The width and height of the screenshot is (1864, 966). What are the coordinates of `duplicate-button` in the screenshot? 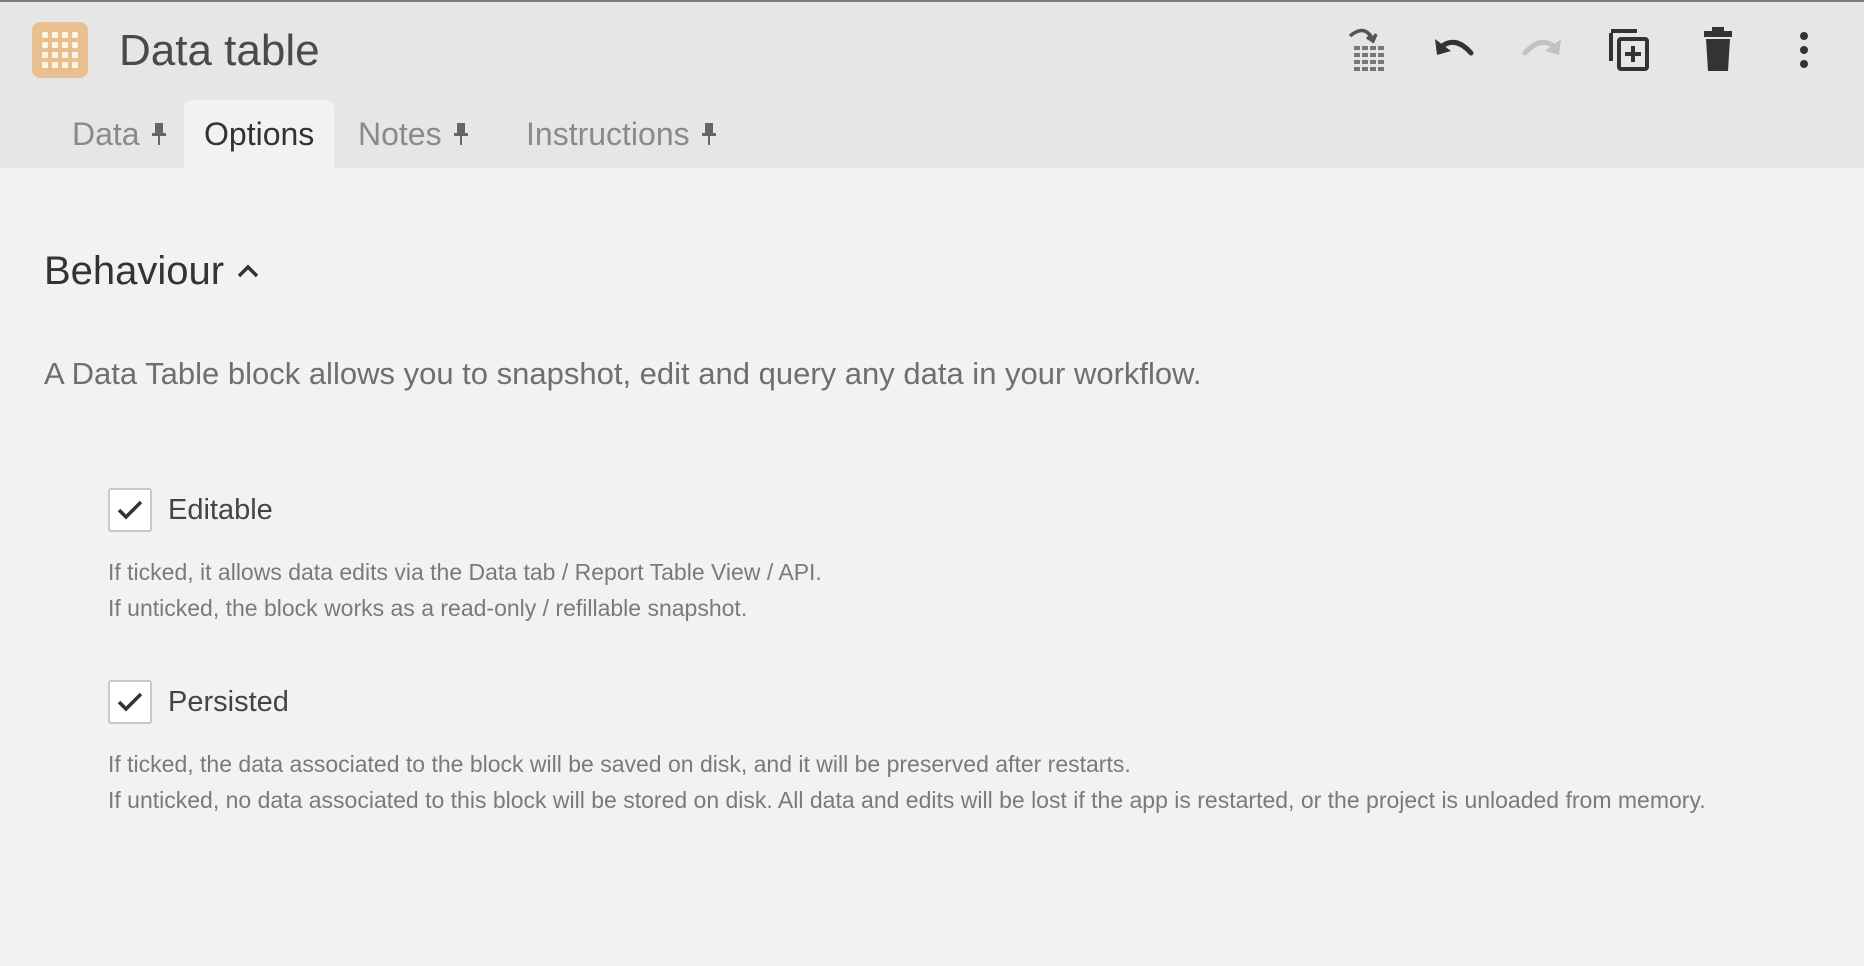 It's located at (1630, 50).